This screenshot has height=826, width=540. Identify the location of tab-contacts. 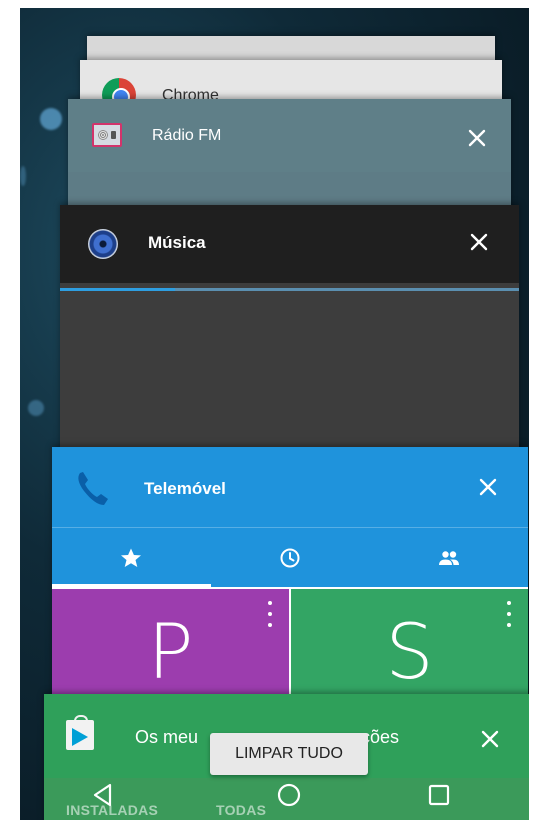
(448, 557).